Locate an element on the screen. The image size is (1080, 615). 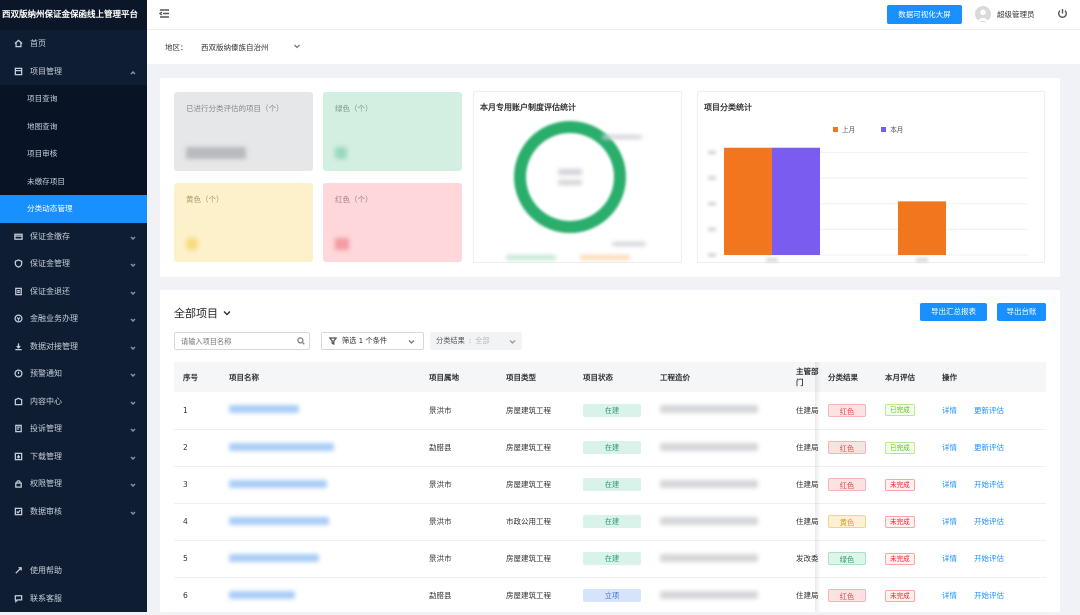
bar-legend: 上月 本月 is located at coordinates (868, 129).